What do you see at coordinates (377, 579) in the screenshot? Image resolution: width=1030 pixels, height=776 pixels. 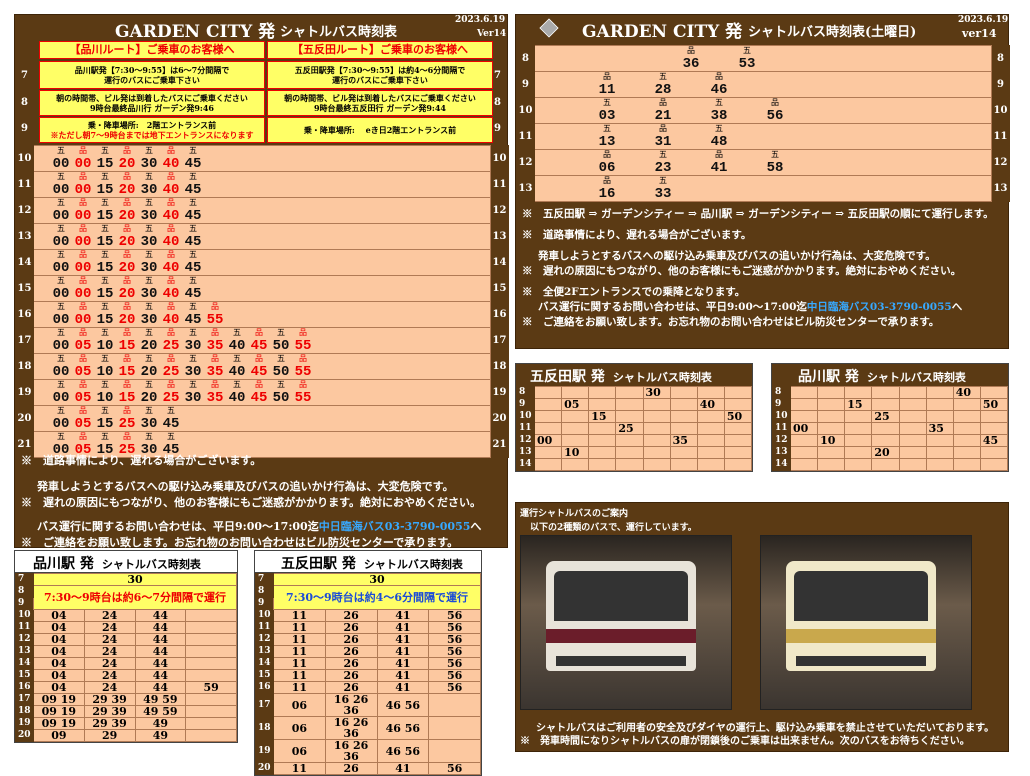 I see `minute-cell: 30` at bounding box center [377, 579].